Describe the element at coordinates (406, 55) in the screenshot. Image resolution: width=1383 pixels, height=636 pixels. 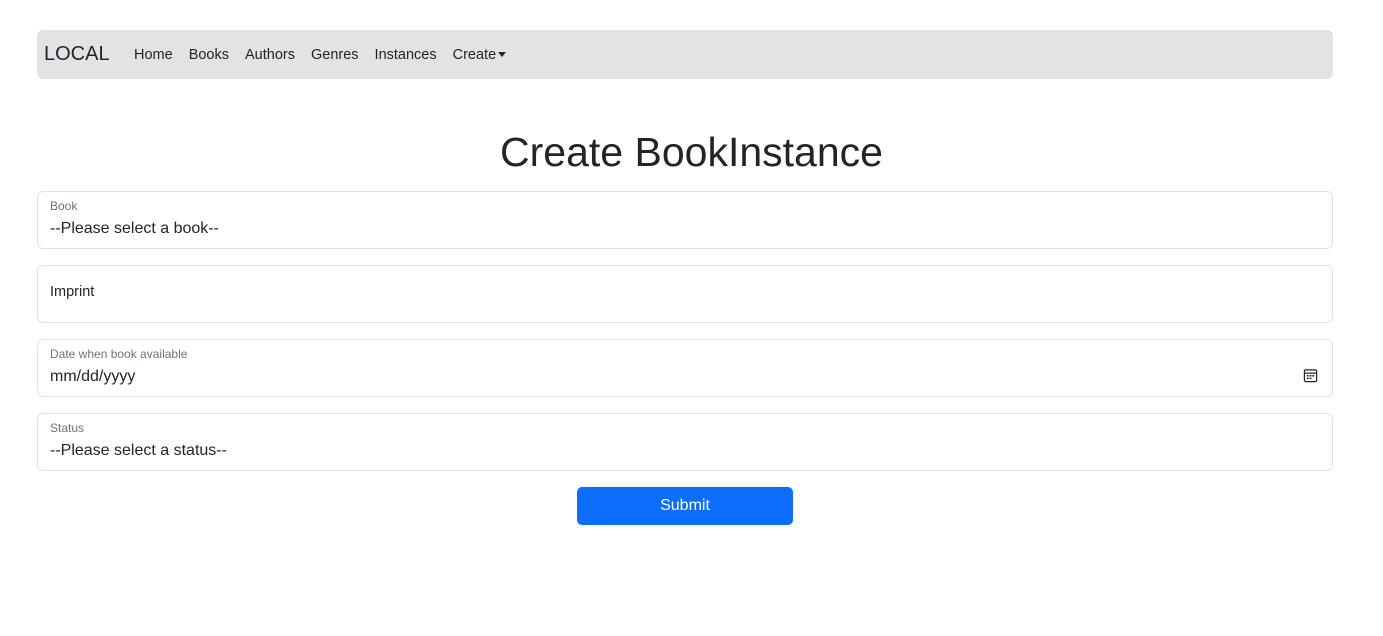
I see `nav-link-instances: Instances` at that location.